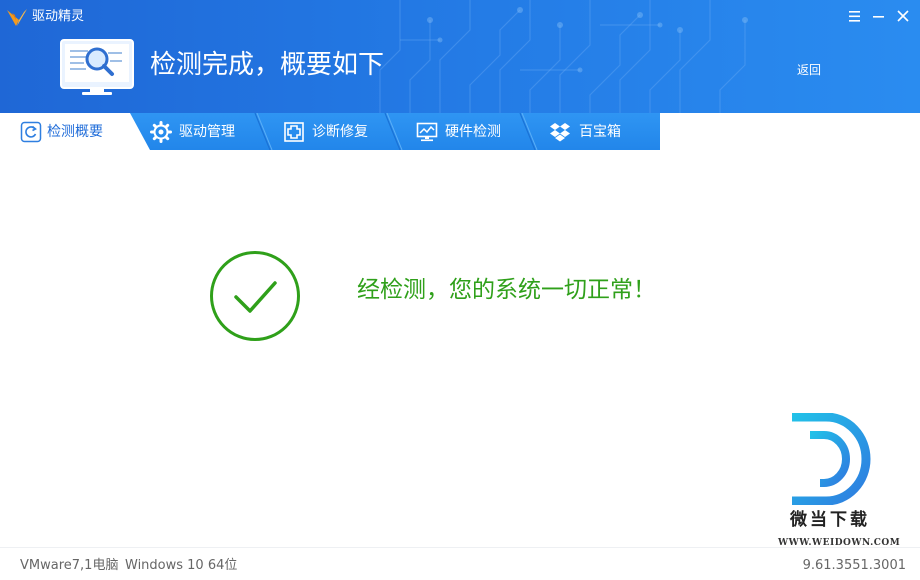 Image resolution: width=920 pixels, height=580 pixels. Describe the element at coordinates (161, 132) in the screenshot. I see `gear-icon` at that location.